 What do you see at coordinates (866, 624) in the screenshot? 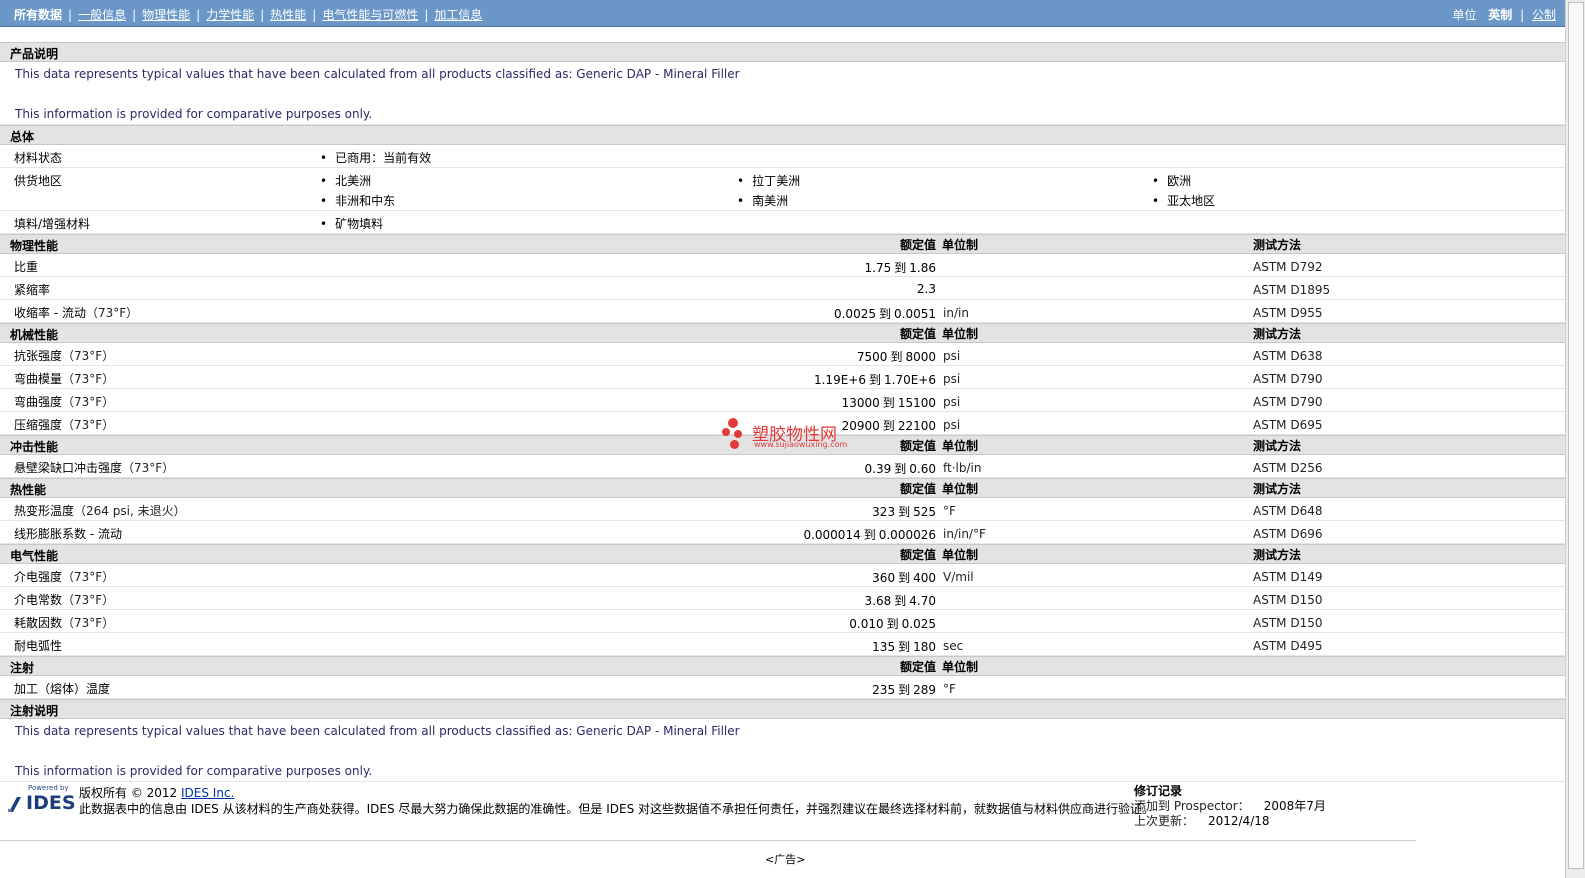
I see `value-low: 0.010` at bounding box center [866, 624].